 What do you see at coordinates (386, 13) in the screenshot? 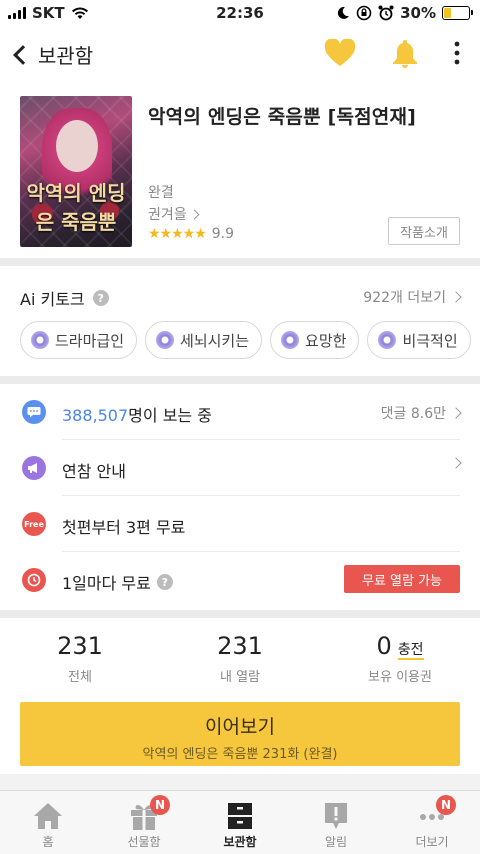
I see `alarm-icon` at bounding box center [386, 13].